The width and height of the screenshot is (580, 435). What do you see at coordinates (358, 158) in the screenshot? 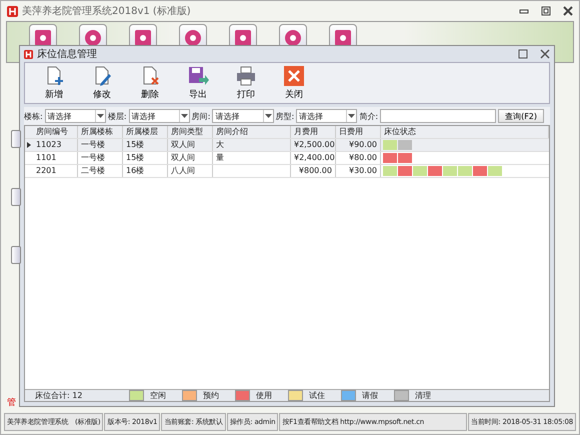
I see `table-cell: ¥80.00` at bounding box center [358, 158].